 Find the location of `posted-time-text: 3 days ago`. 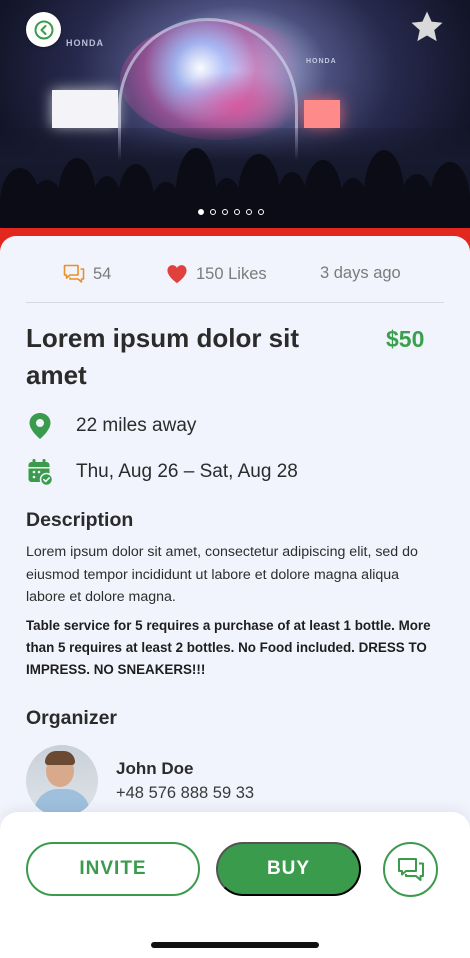

posted-time-text: 3 days ago is located at coordinates (360, 273).